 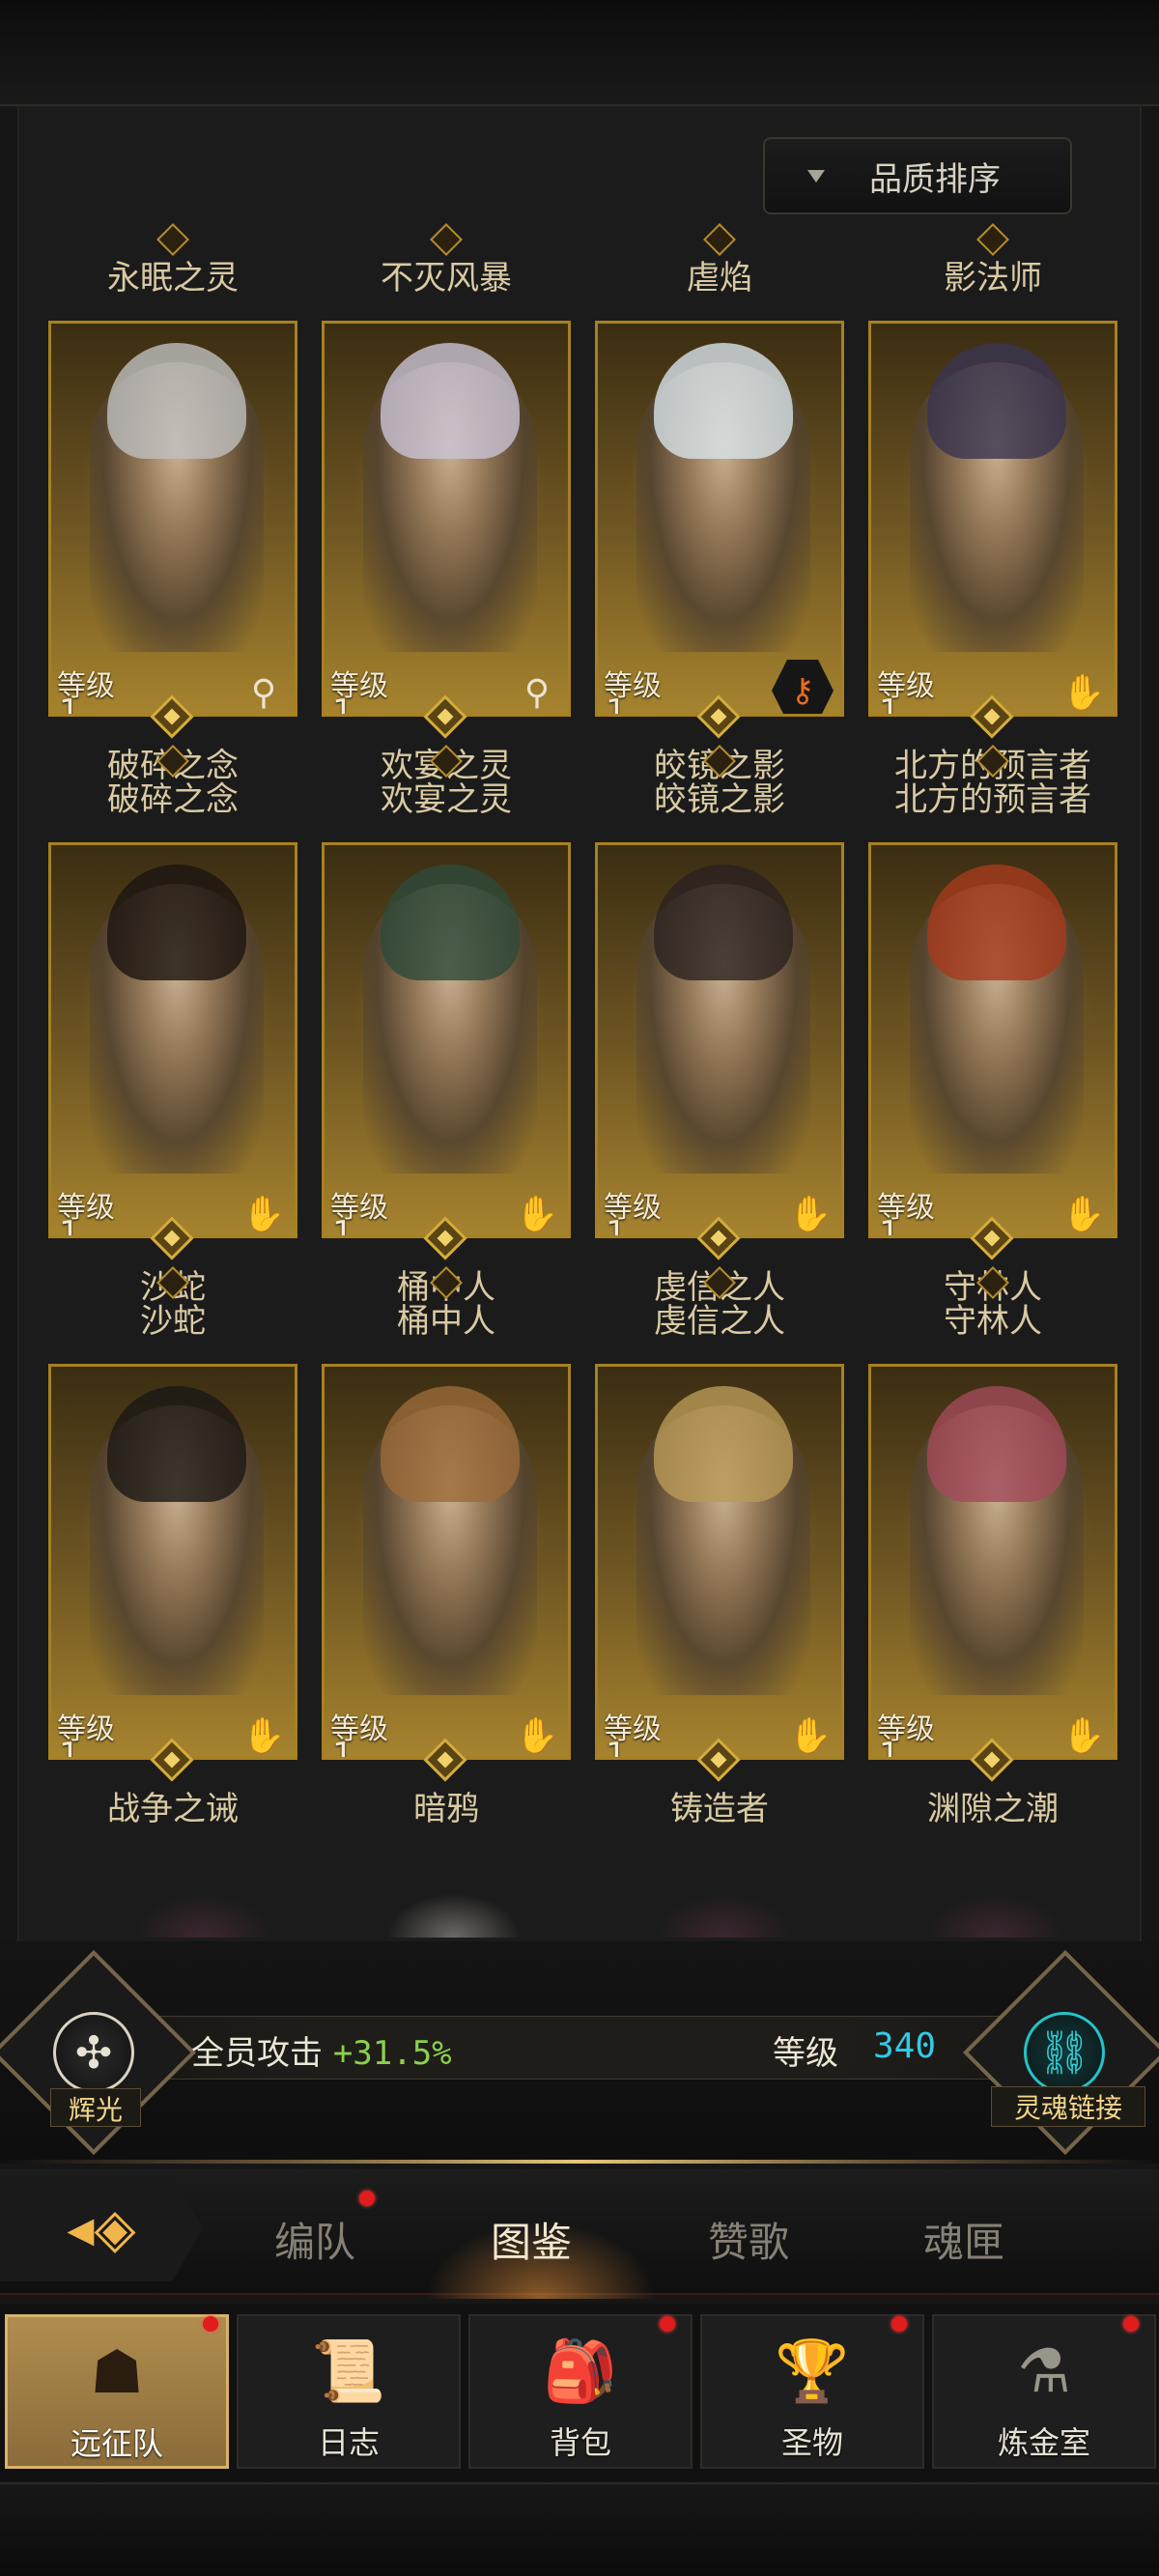 I want to click on hero-bottom-name: 战争之诫, so click(x=173, y=1809).